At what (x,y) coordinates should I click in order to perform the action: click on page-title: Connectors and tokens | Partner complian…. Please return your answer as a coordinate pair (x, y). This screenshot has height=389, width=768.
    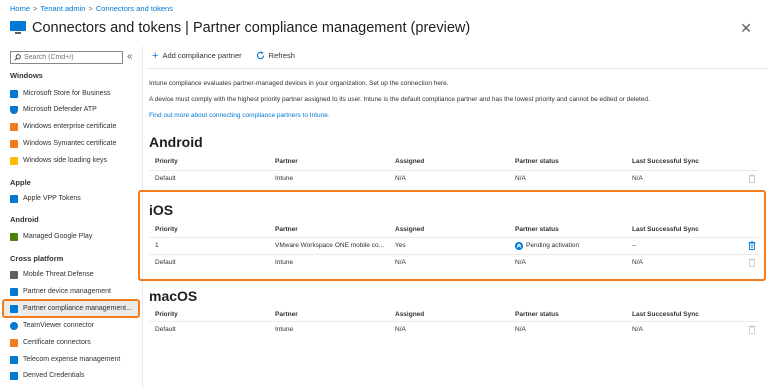
    Looking at the image, I should click on (251, 28).